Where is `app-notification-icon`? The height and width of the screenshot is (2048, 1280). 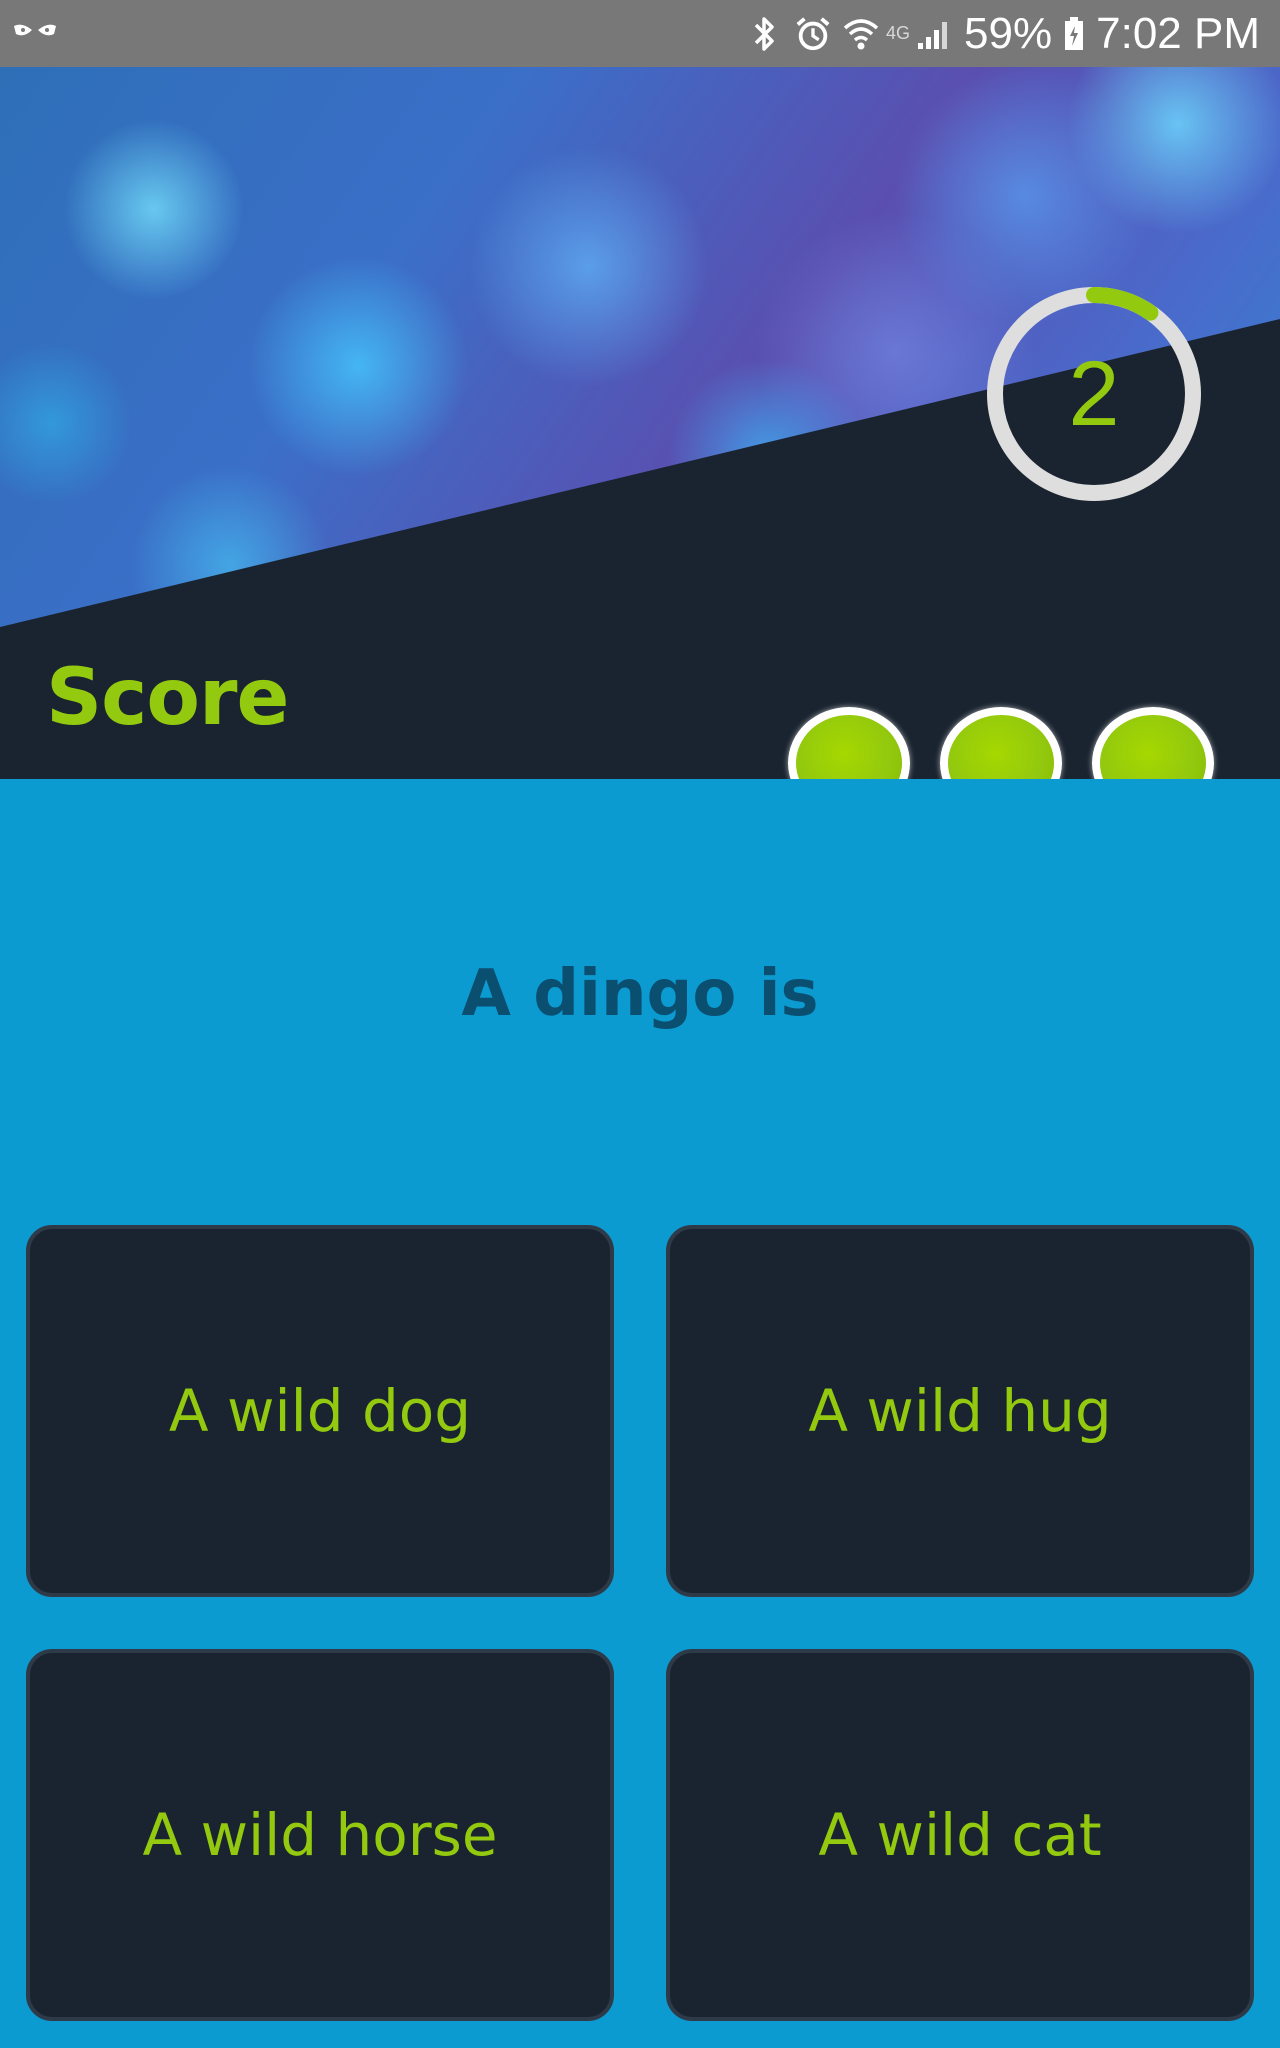
app-notification-icon is located at coordinates (35, 30).